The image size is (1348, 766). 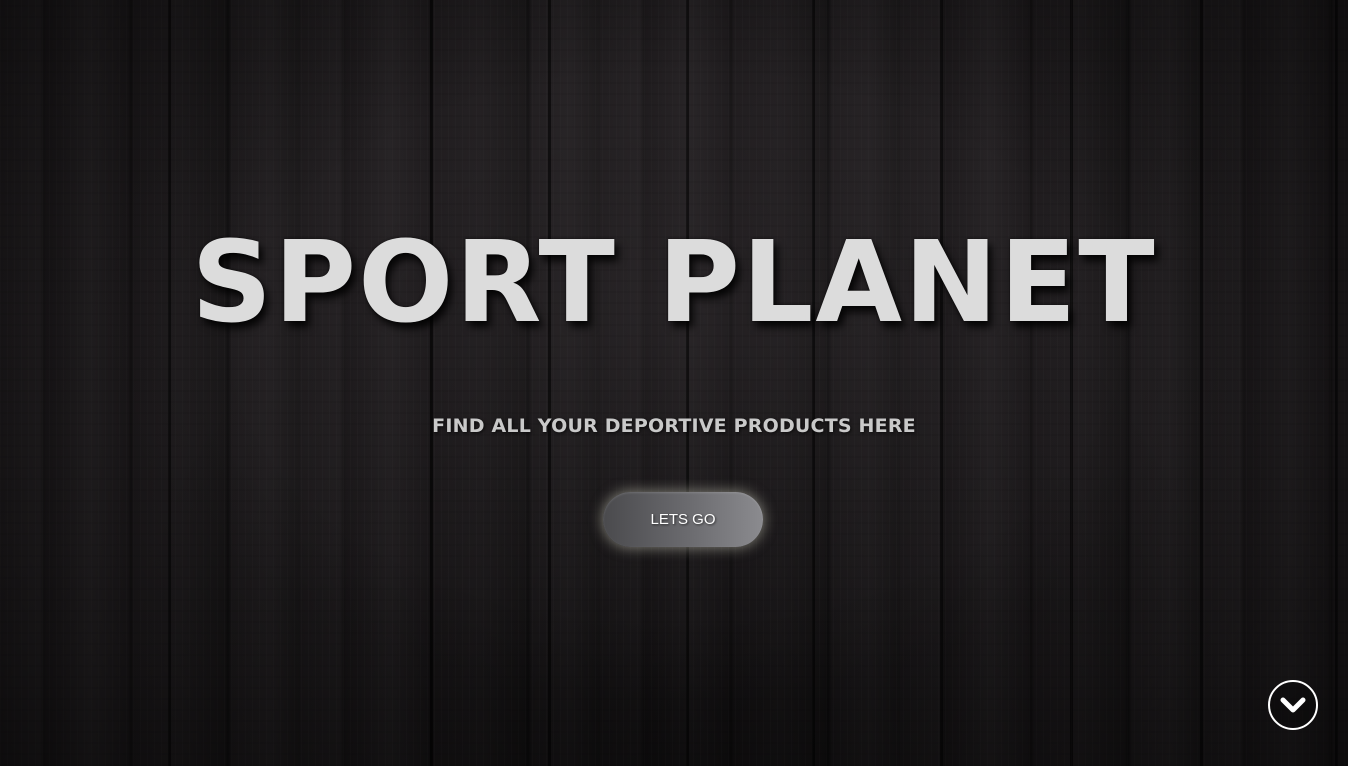 I want to click on scroll-down-button, so click(x=1293, y=705).